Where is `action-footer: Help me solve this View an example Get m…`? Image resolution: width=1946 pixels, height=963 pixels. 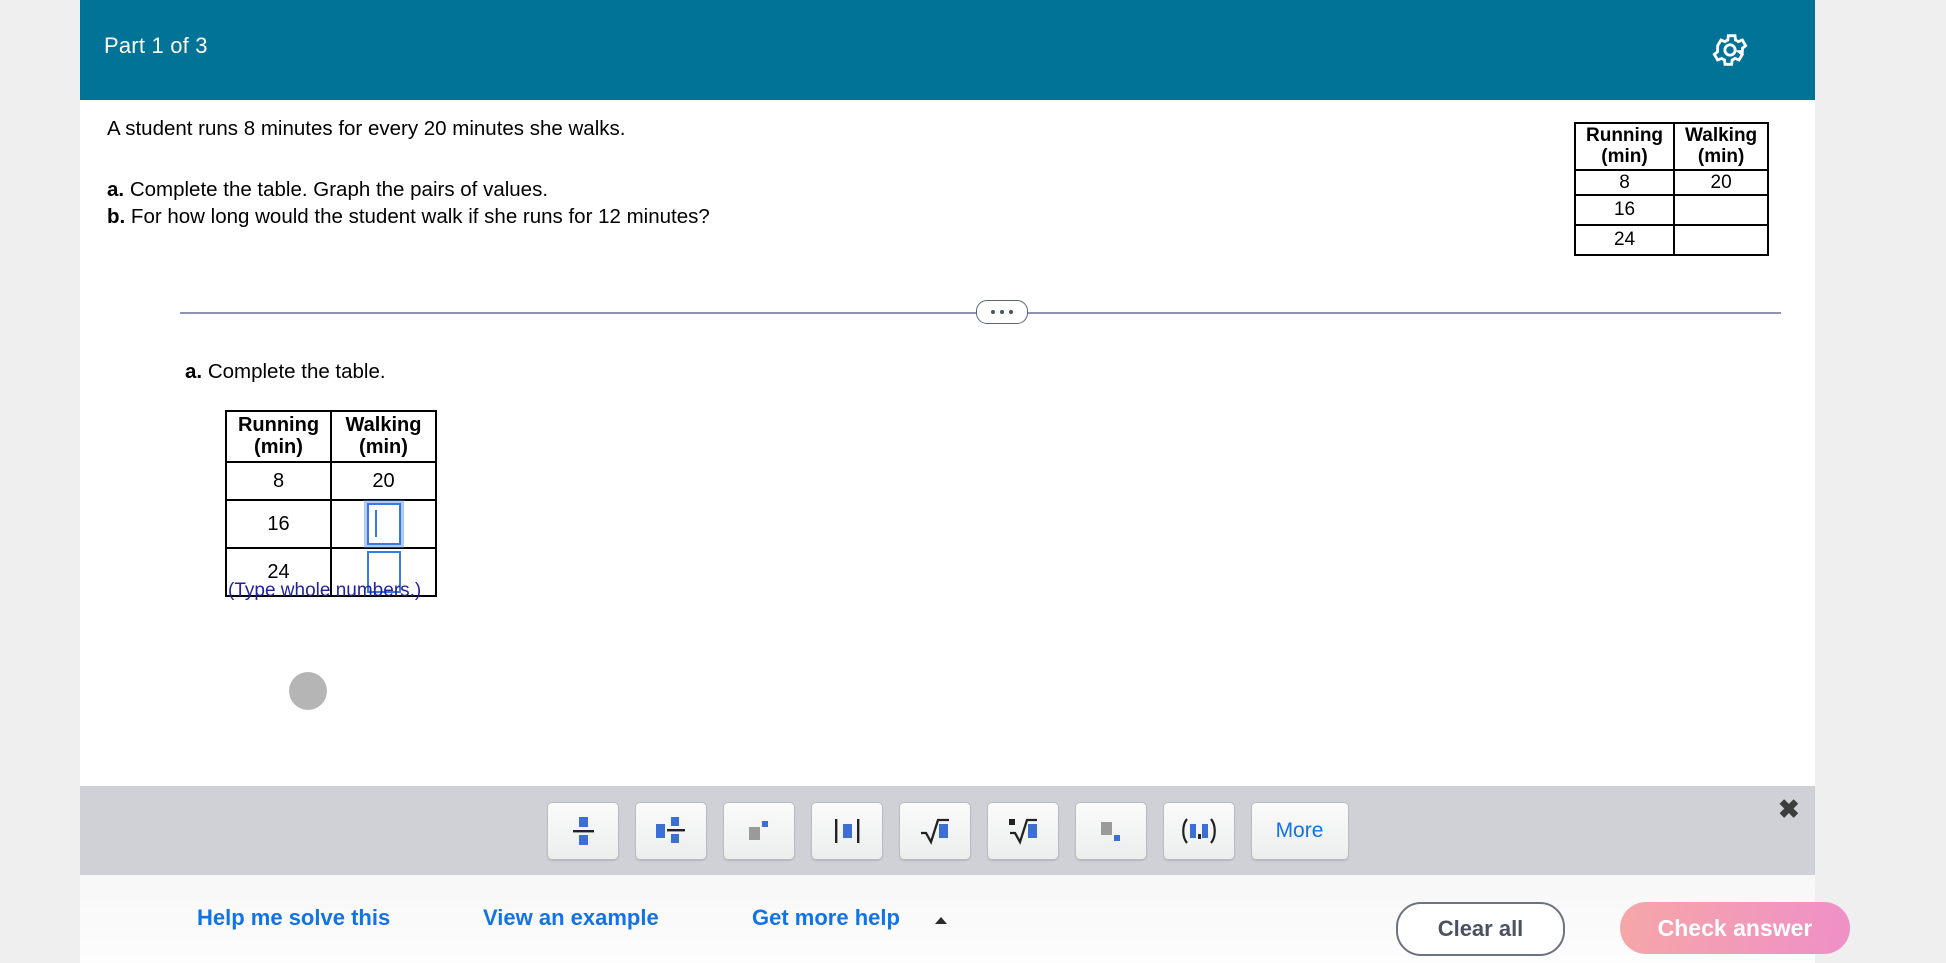 action-footer: Help me solve this View an example Get m… is located at coordinates (965, 919).